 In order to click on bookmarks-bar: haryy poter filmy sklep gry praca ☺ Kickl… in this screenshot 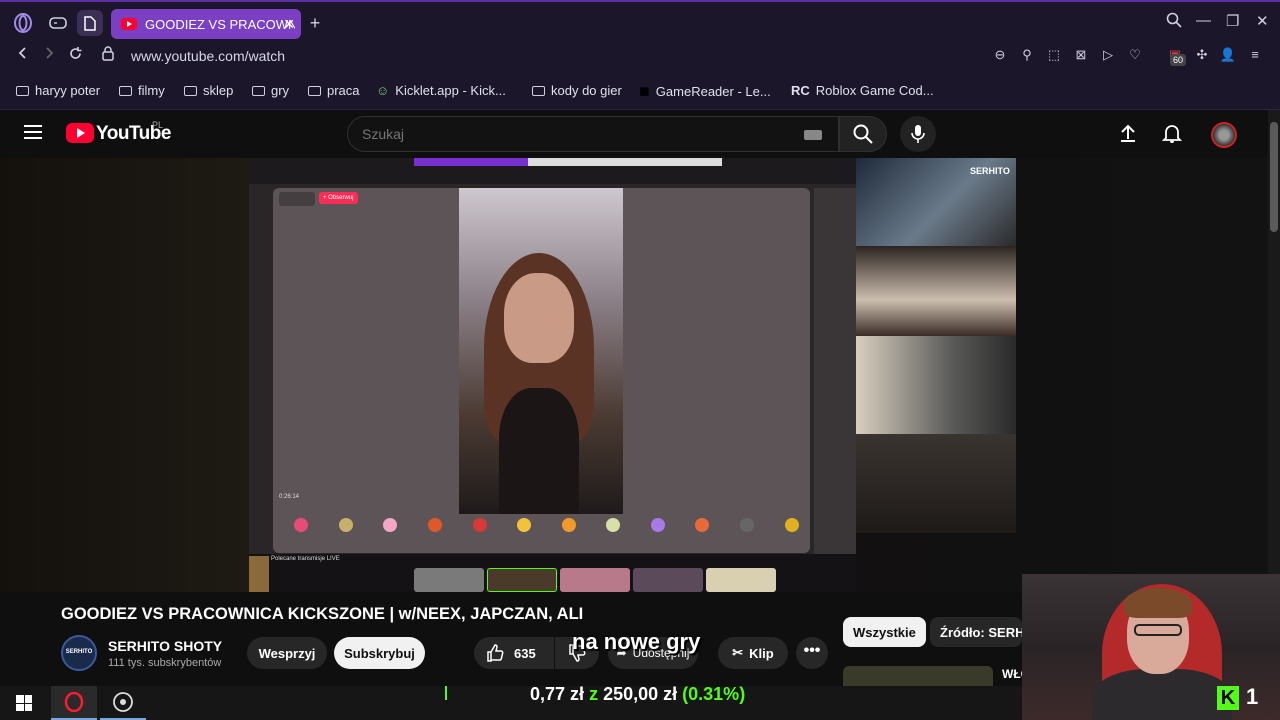, I will do `click(640, 91)`.